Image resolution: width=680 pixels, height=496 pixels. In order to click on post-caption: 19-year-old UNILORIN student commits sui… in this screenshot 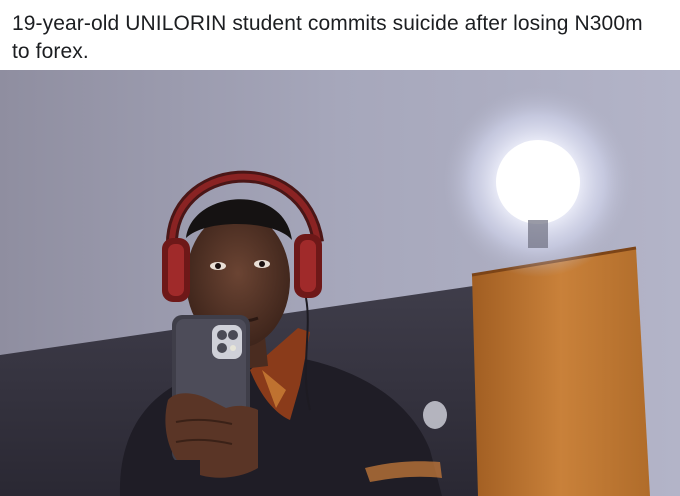, I will do `click(327, 37)`.